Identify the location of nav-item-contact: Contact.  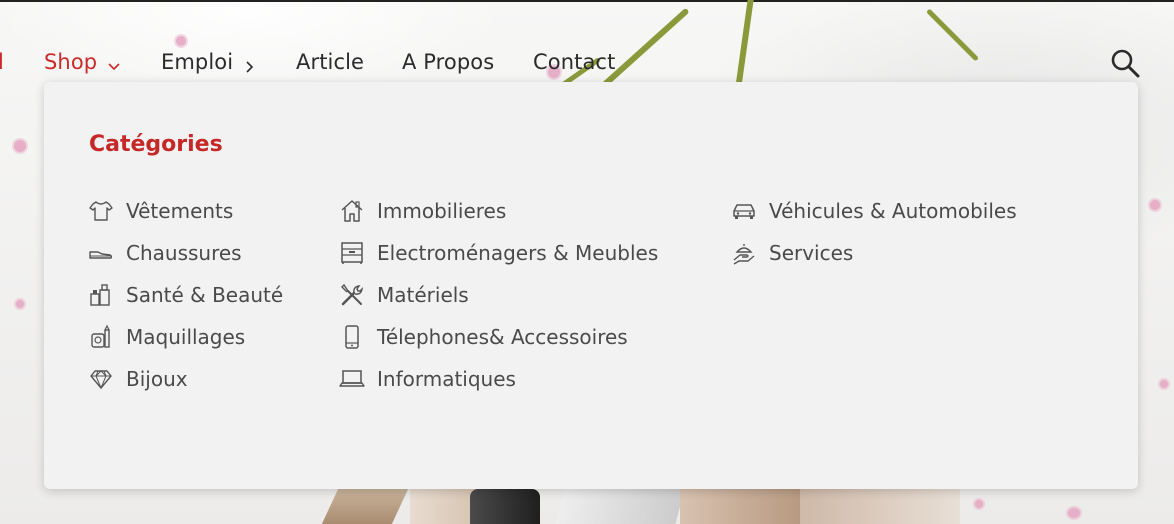
(574, 62).